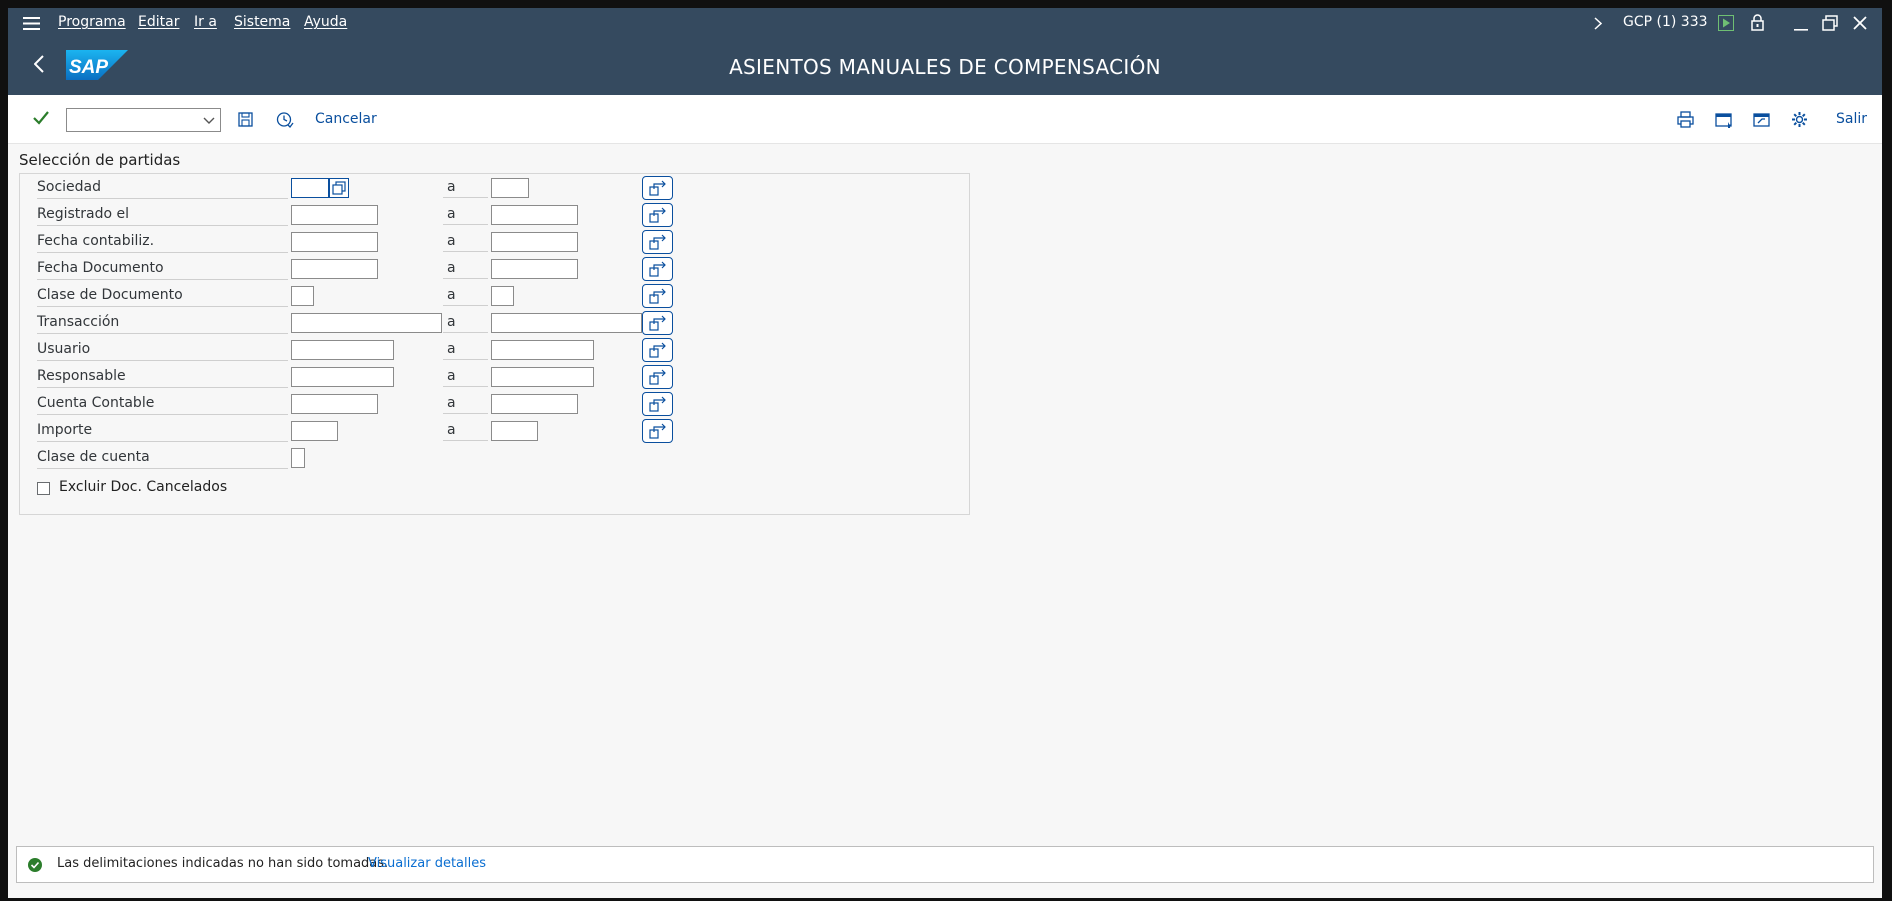 Image resolution: width=1892 pixels, height=901 pixels. Describe the element at coordinates (1665, 22) in the screenshot. I see `system-info: GCP (1) 333` at that location.